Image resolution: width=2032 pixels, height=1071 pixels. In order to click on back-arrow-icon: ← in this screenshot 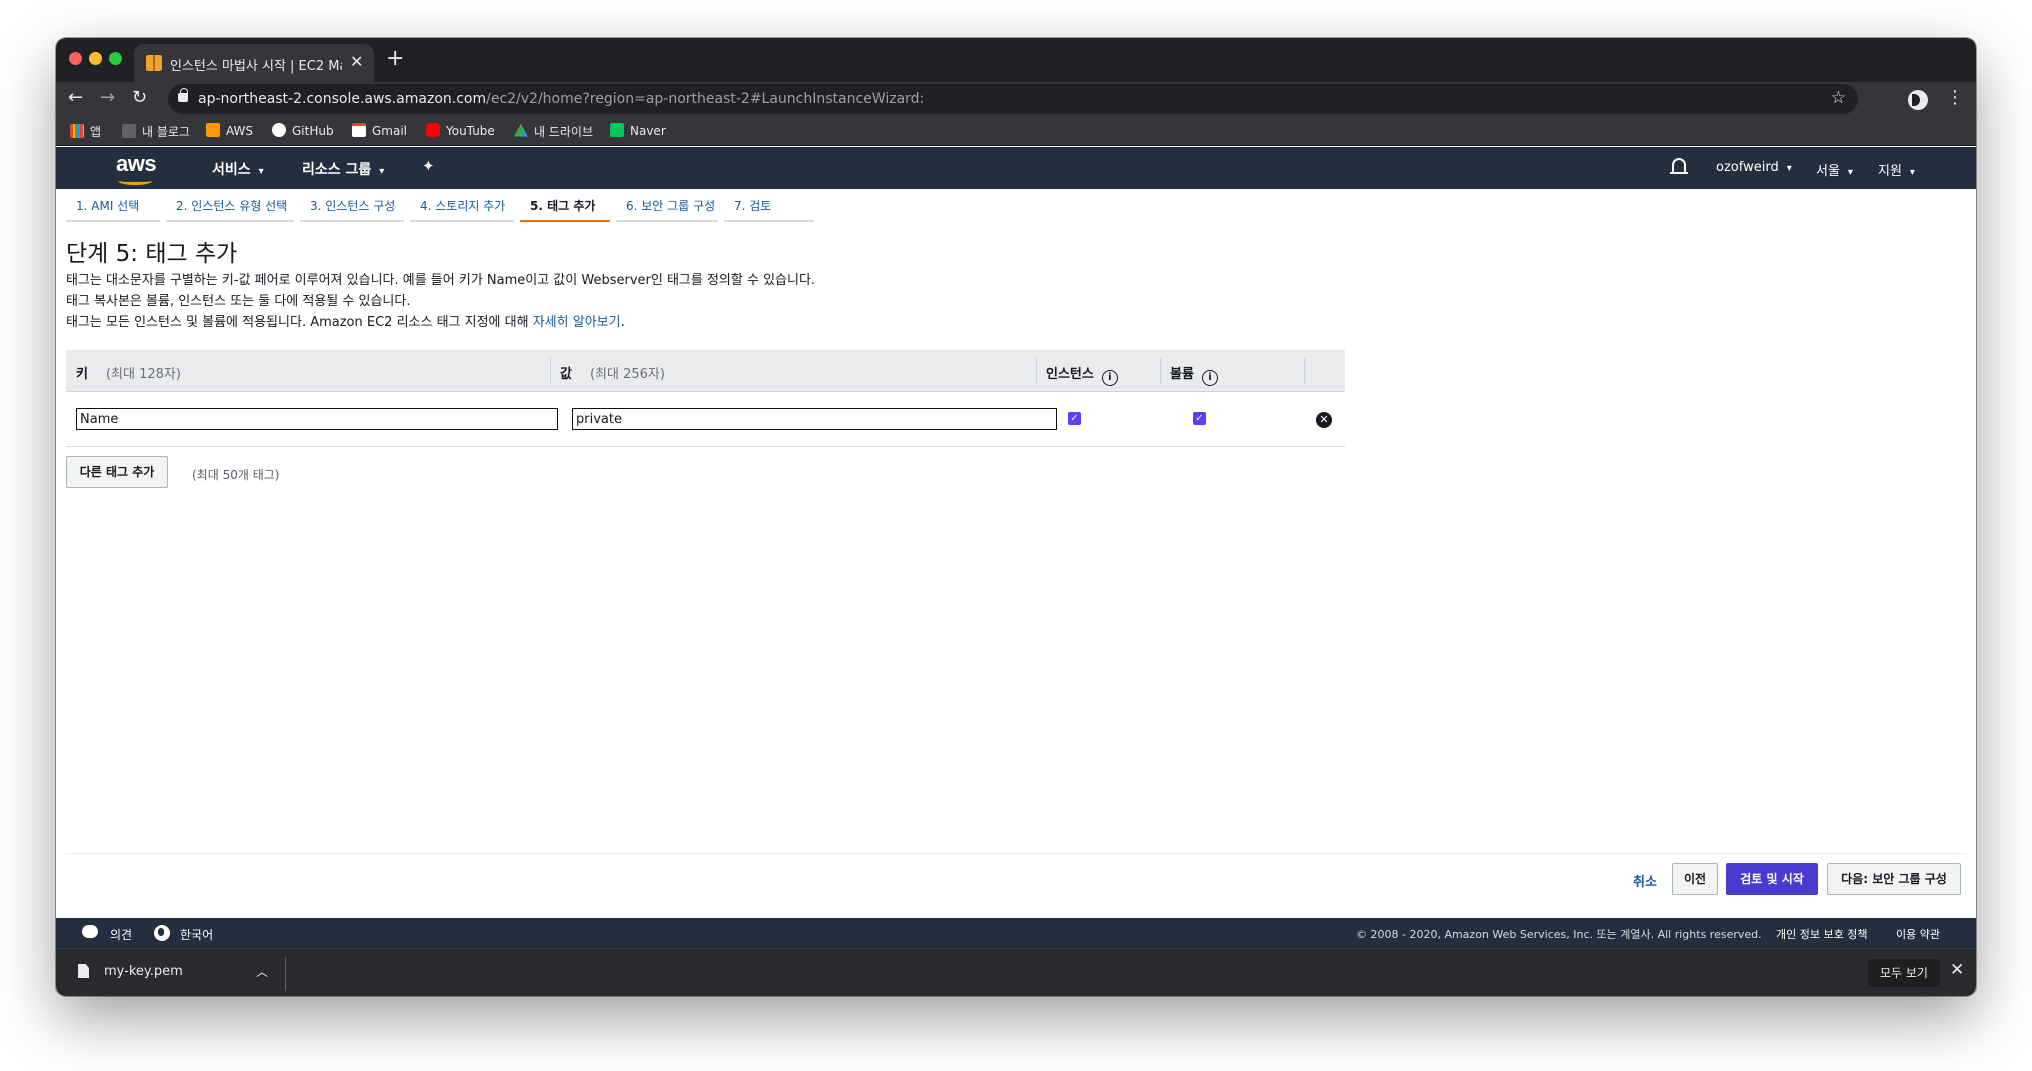, I will do `click(75, 98)`.